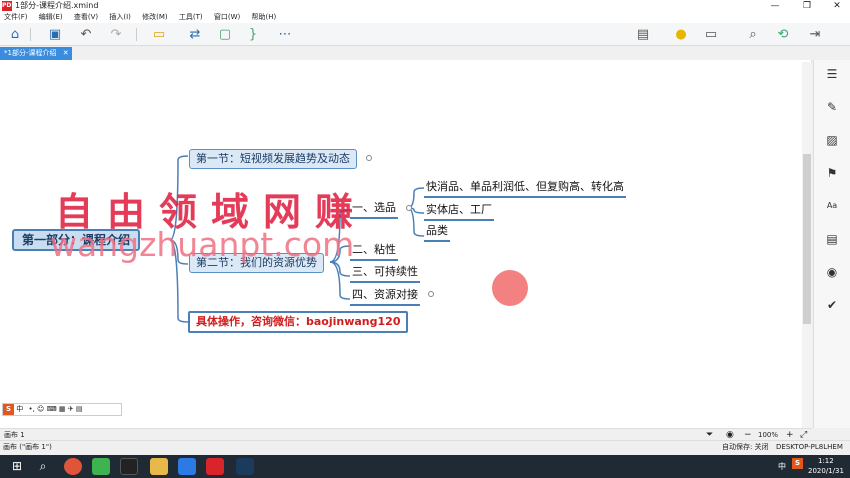  Describe the element at coordinates (832, 140) in the screenshot. I see `image-icon: ▨` at that location.